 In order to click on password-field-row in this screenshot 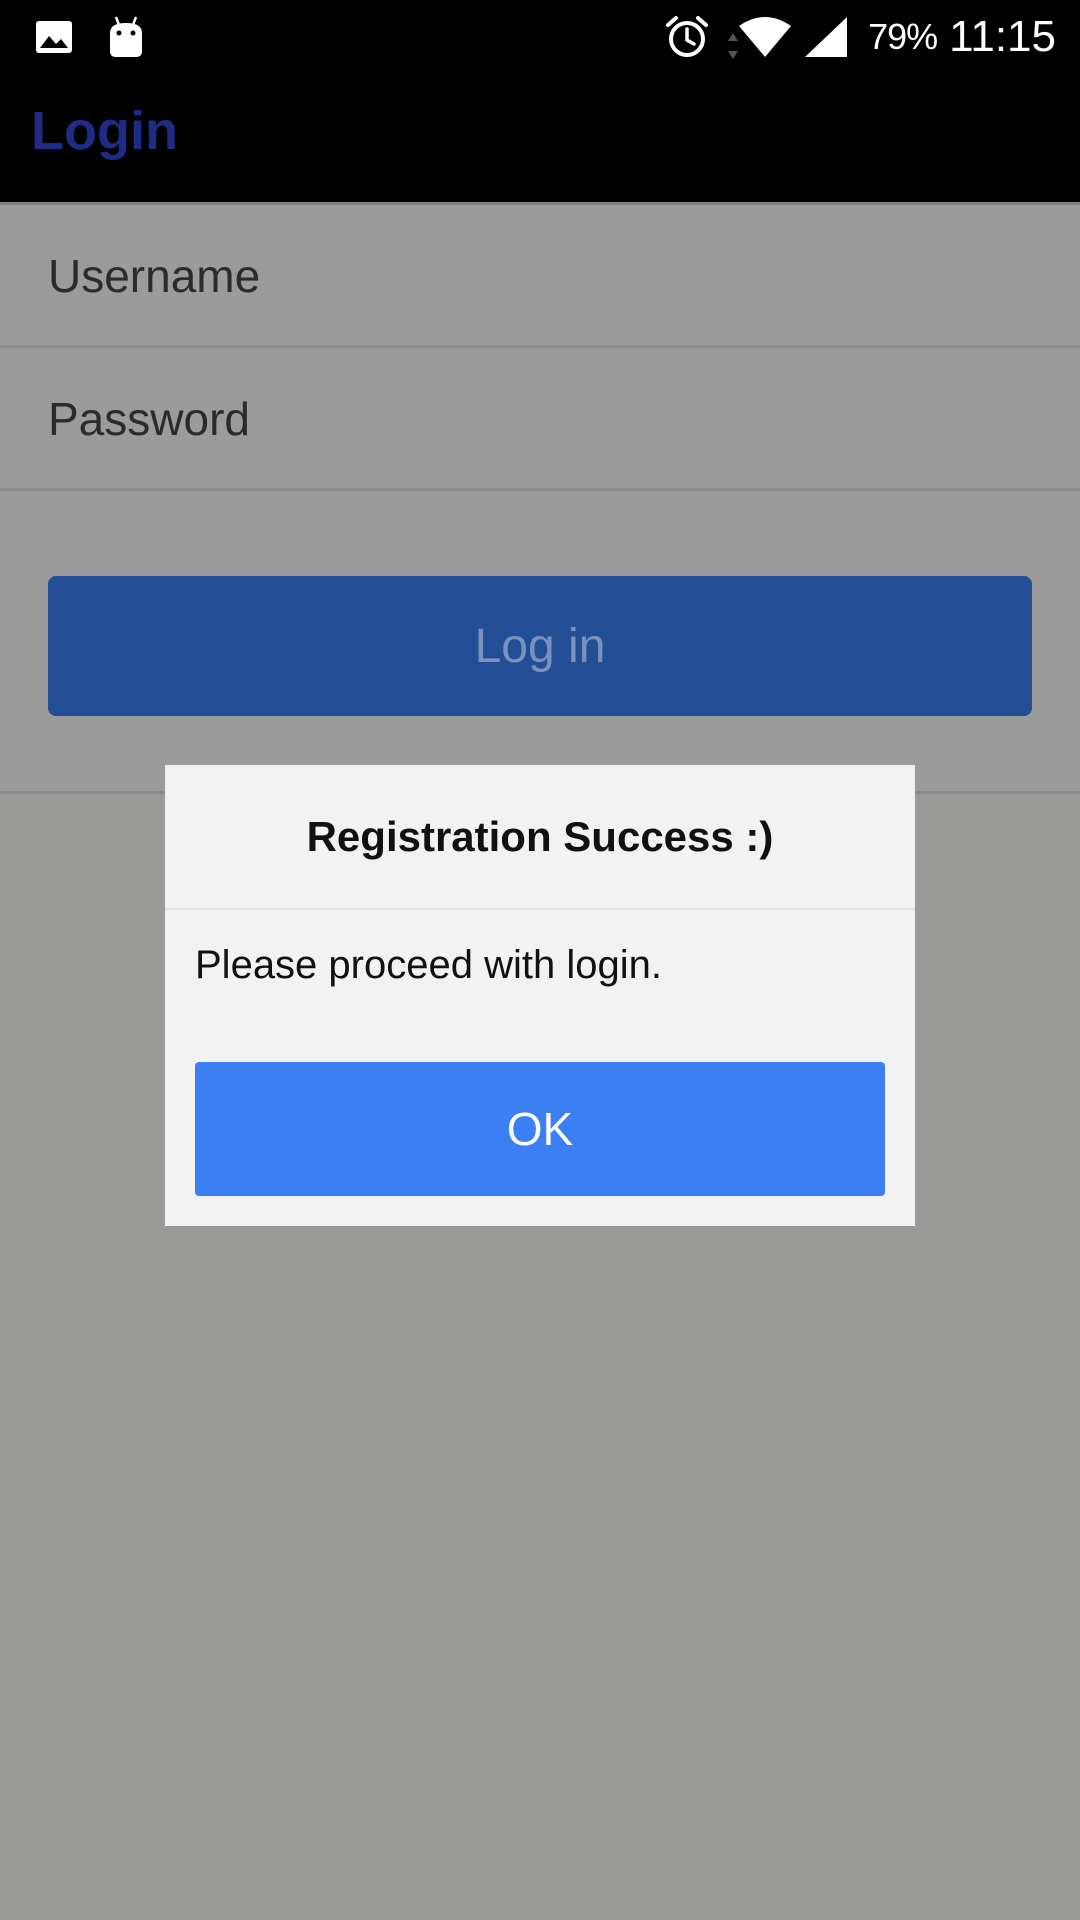, I will do `click(540, 419)`.